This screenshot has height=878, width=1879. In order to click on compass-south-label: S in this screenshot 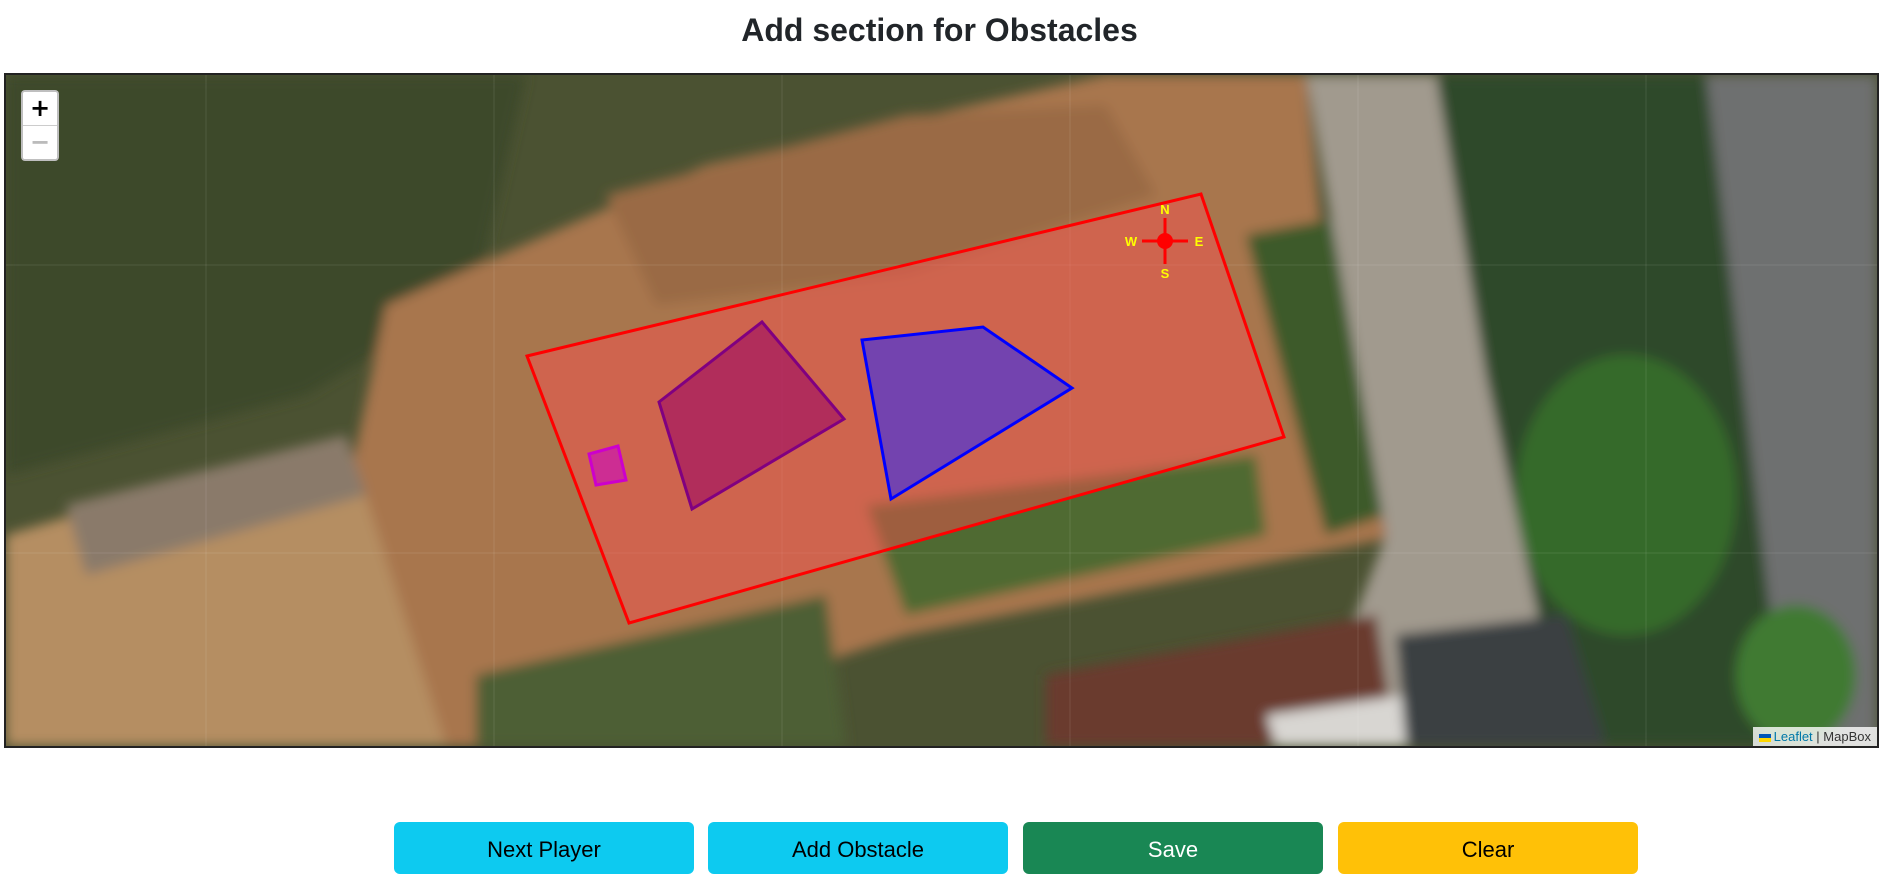, I will do `click(1165, 273)`.